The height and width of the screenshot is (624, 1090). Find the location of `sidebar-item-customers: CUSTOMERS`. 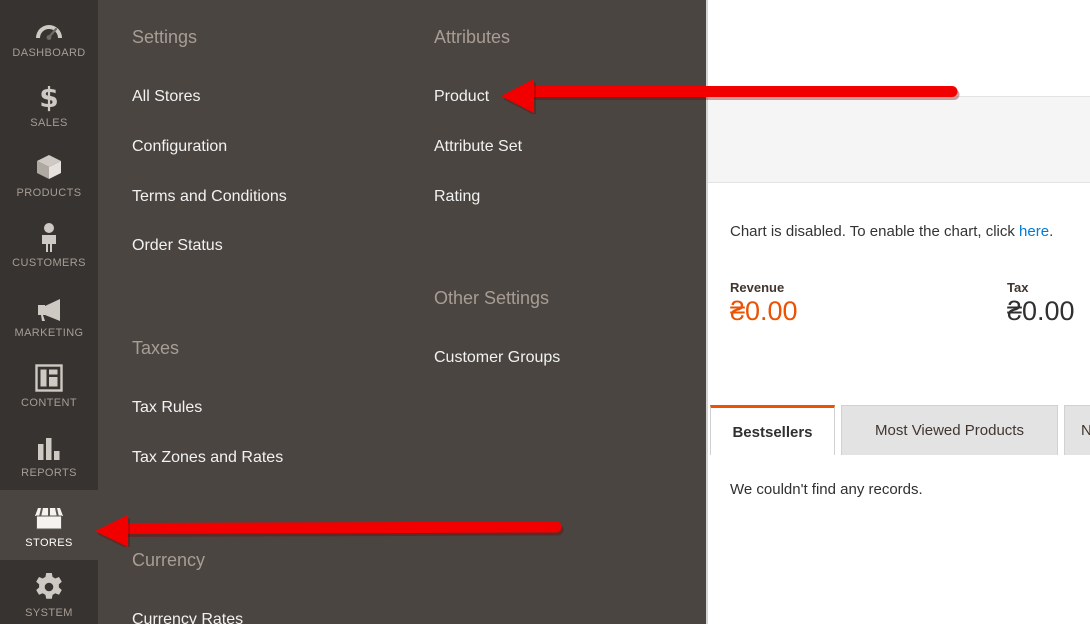

sidebar-item-customers: CUSTOMERS is located at coordinates (49, 245).